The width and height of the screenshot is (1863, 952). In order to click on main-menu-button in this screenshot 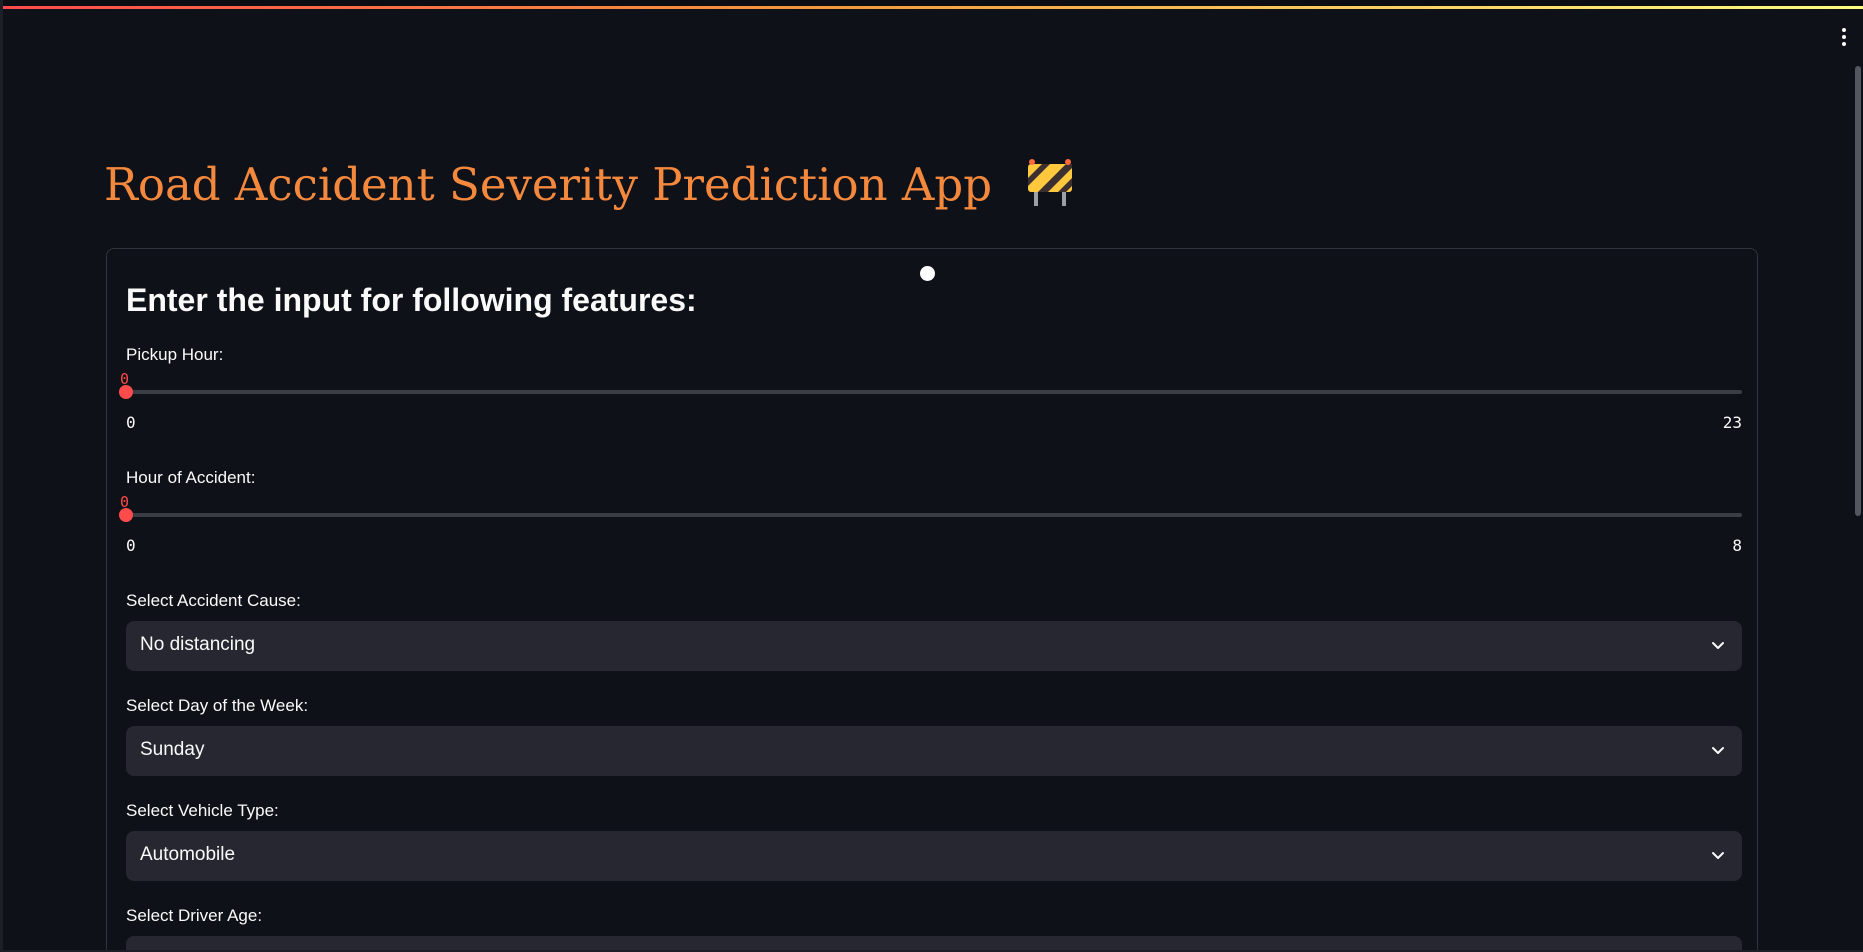, I will do `click(1844, 39)`.